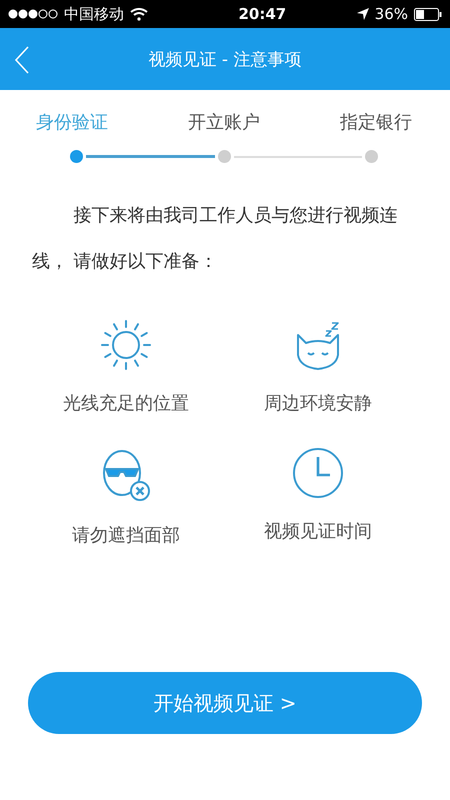 This screenshot has width=450, height=800. Describe the element at coordinates (22, 60) in the screenshot. I see `back-icon` at that location.